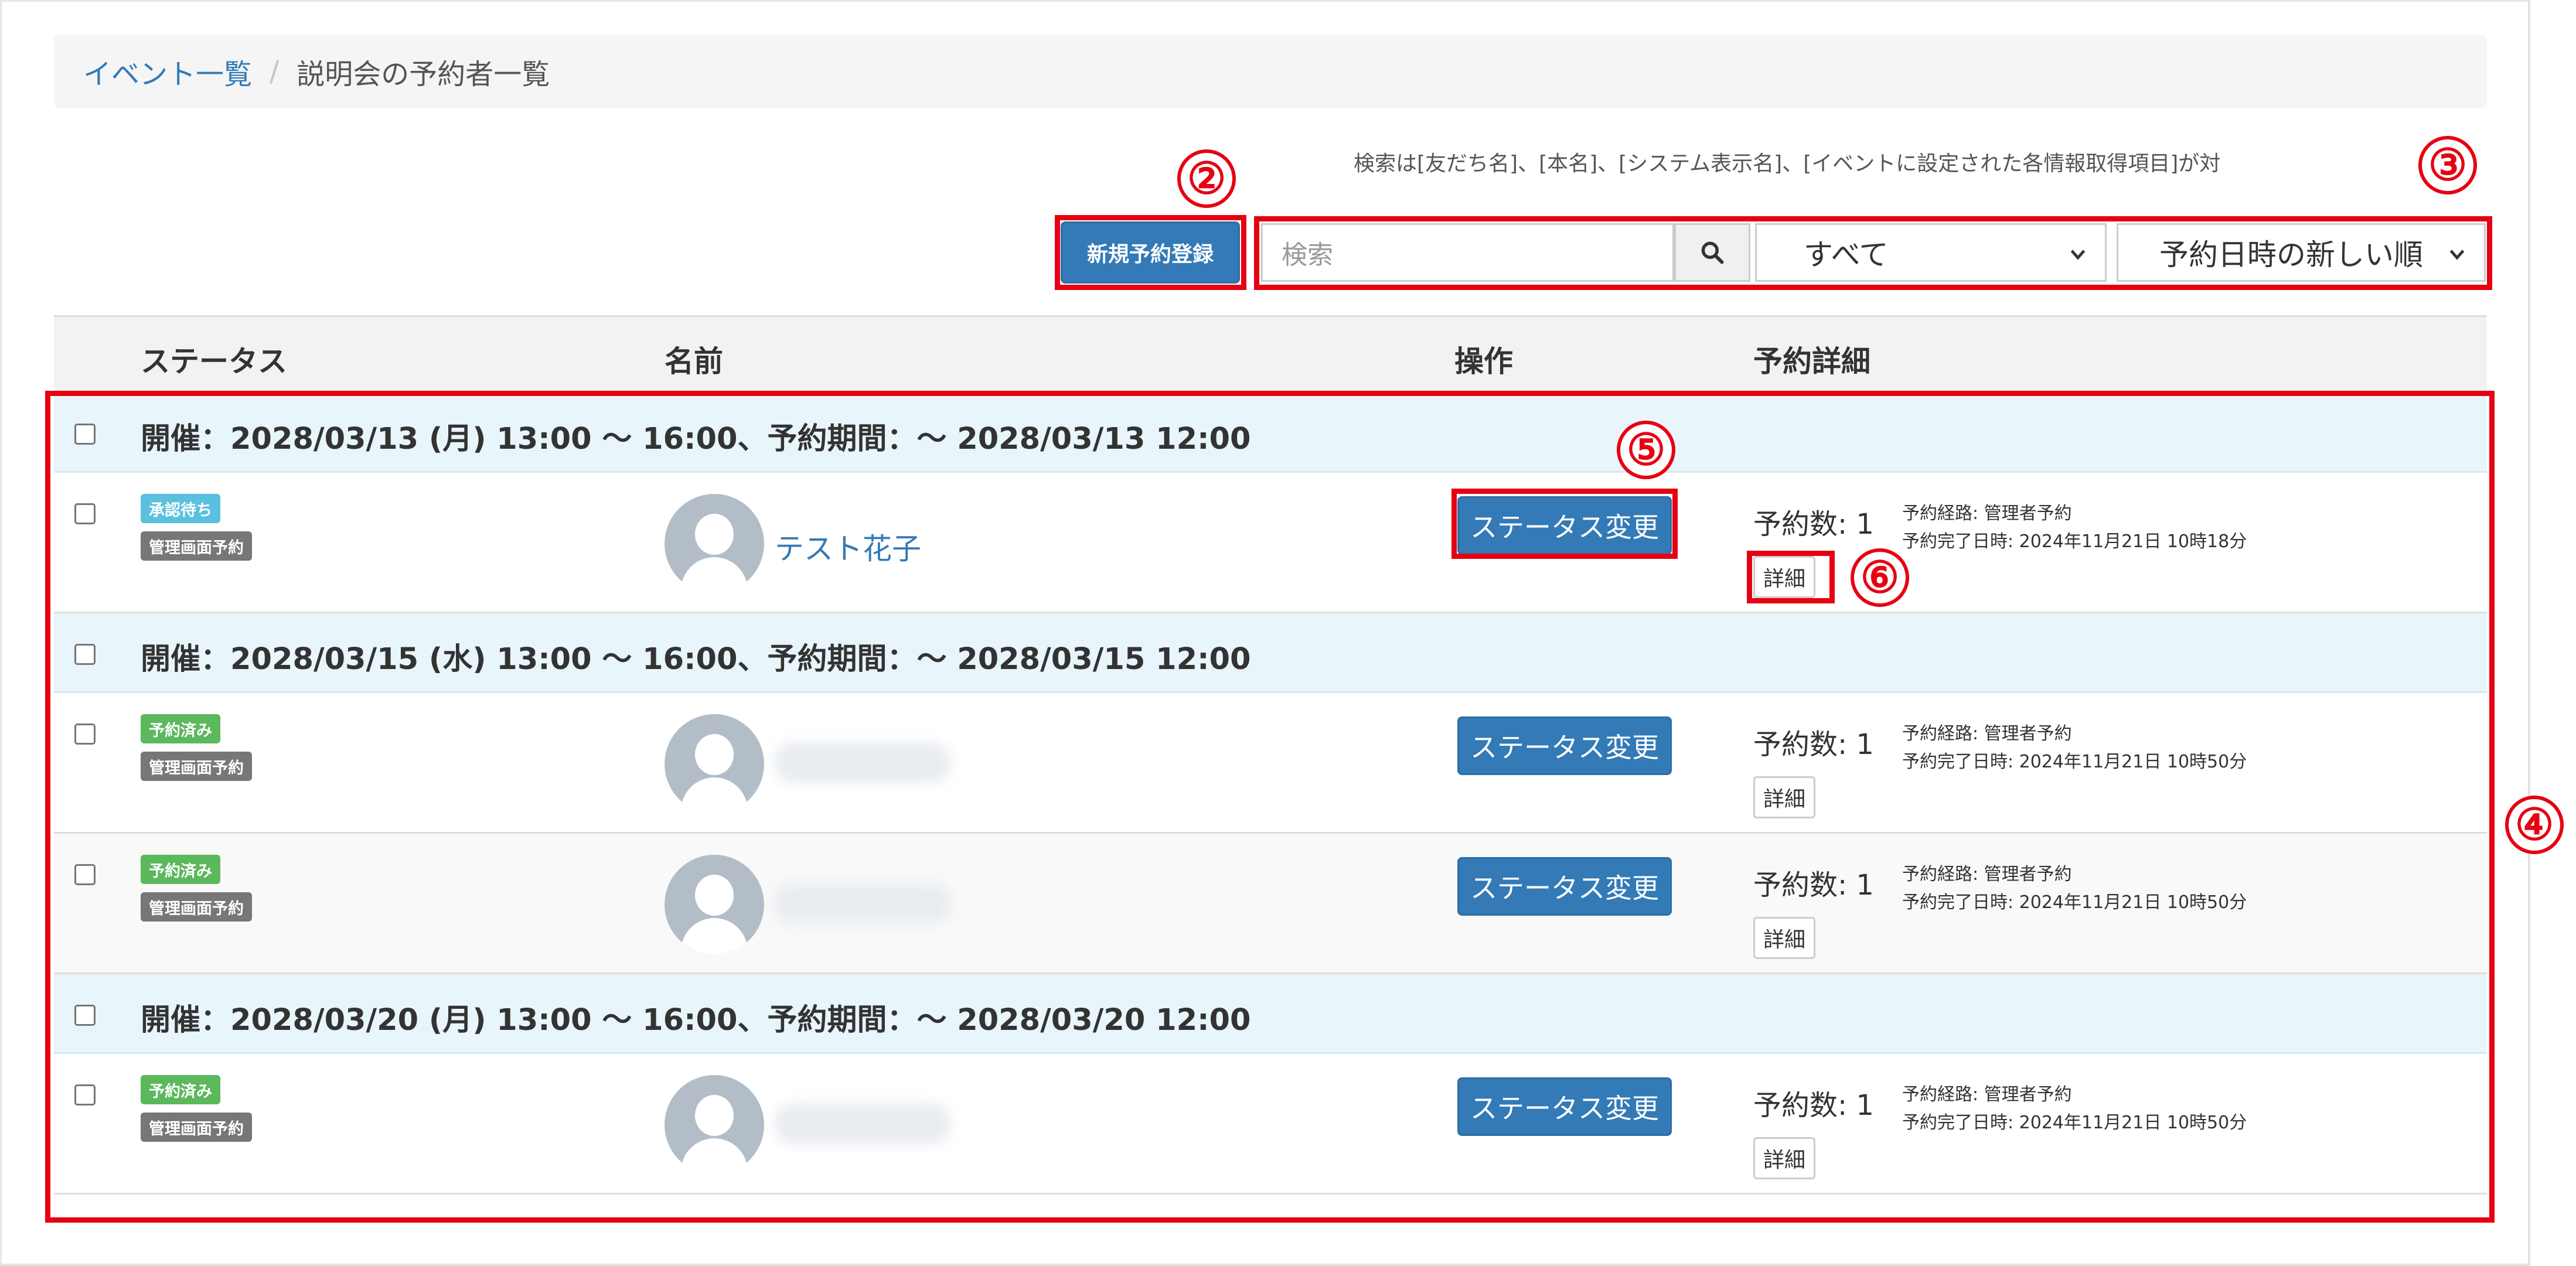 The image size is (2576, 1266). What do you see at coordinates (1150, 252) in the screenshot?
I see `annotation-box-new-reservation` at bounding box center [1150, 252].